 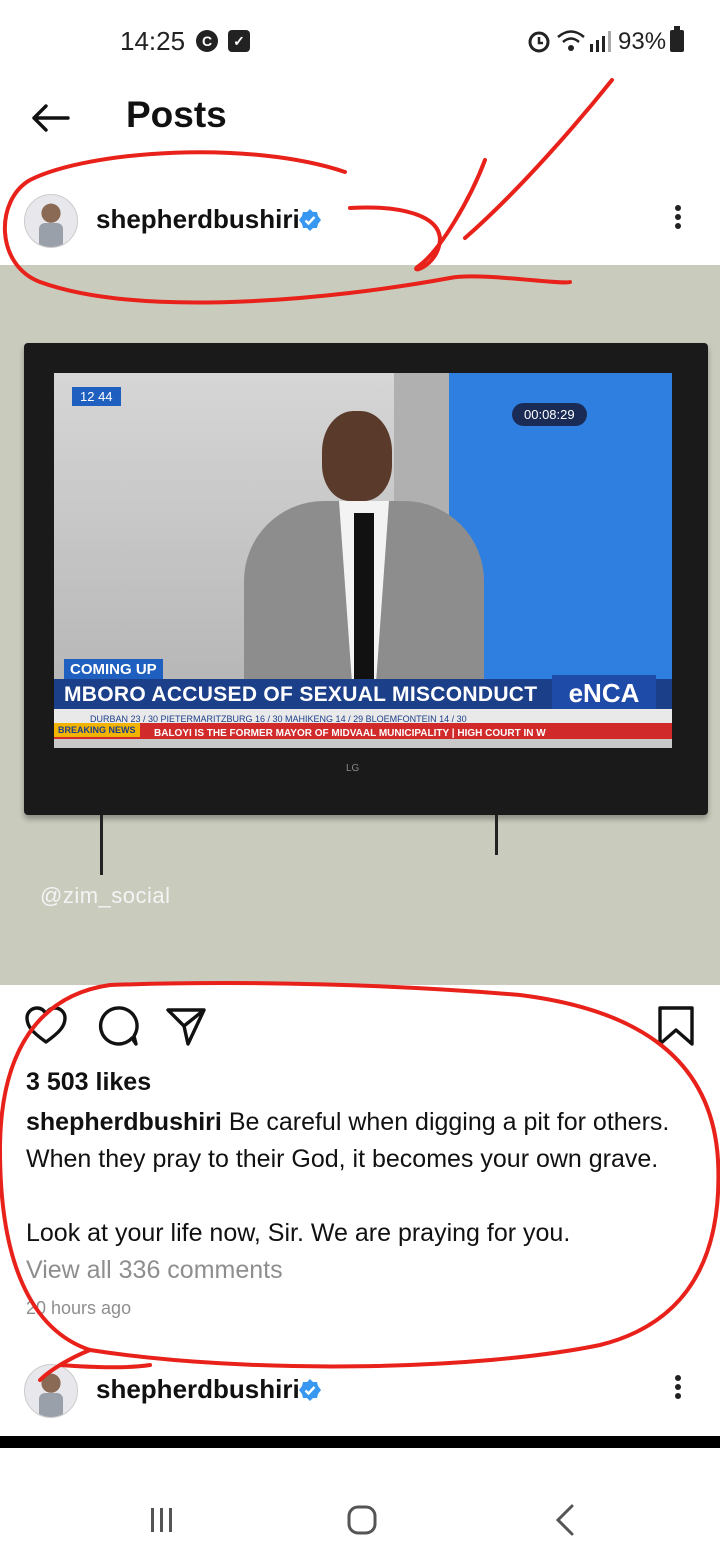 I want to click on breaking-news-tag: BREAKING NEWS, so click(x=97, y=730).